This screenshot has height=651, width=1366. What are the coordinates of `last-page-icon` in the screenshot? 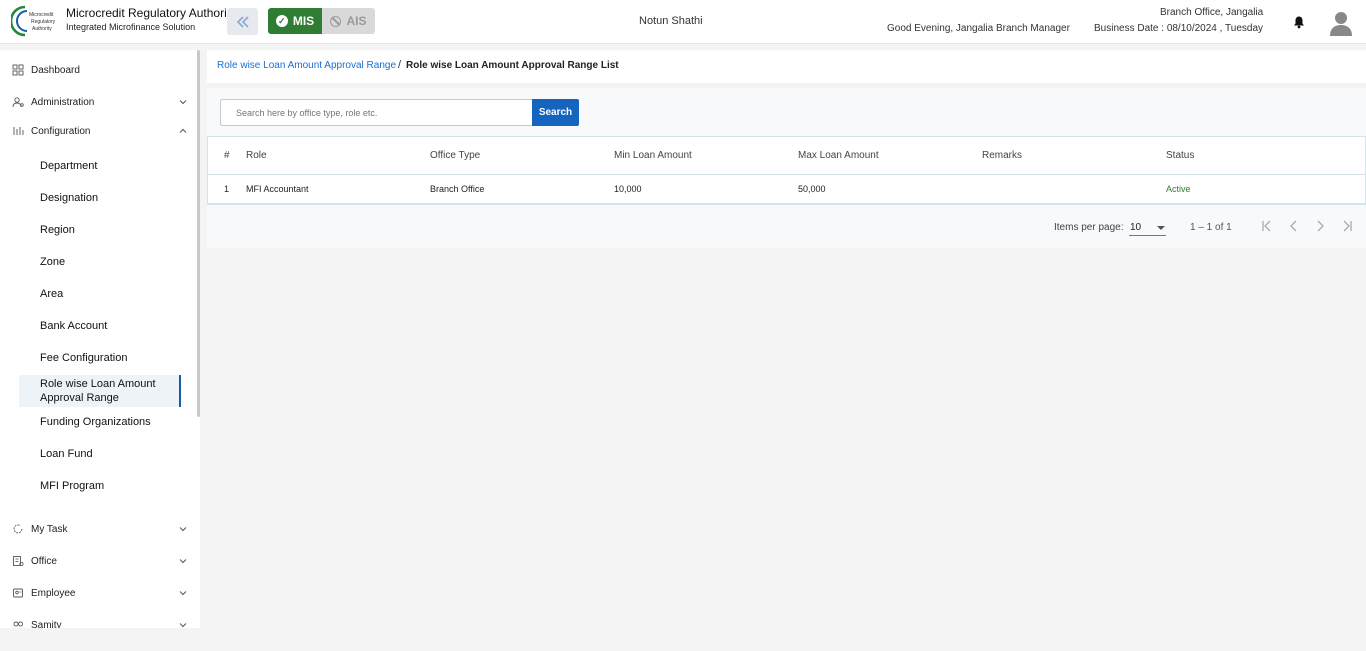 It's located at (1347, 226).